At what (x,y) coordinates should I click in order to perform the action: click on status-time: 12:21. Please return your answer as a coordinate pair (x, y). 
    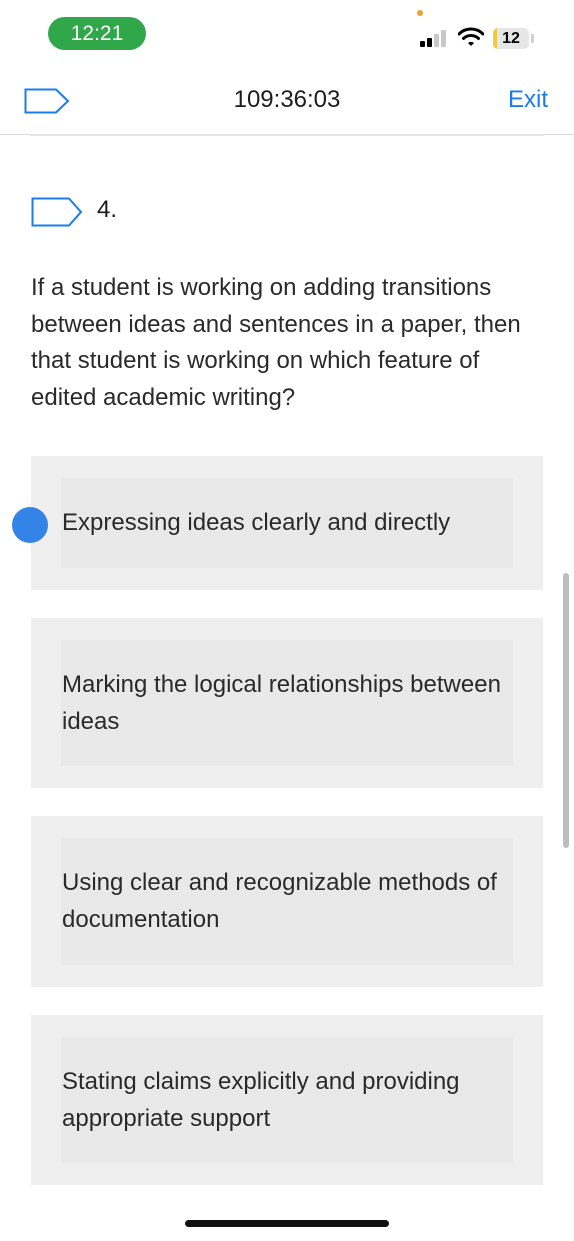
    Looking at the image, I should click on (97, 33).